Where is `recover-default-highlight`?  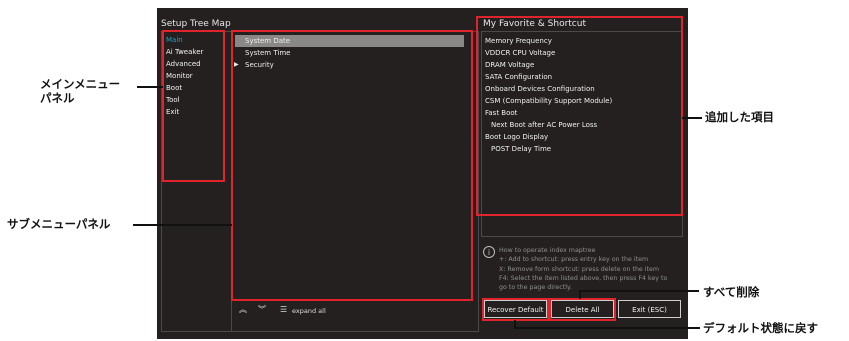
recover-default-highlight is located at coordinates (515, 309).